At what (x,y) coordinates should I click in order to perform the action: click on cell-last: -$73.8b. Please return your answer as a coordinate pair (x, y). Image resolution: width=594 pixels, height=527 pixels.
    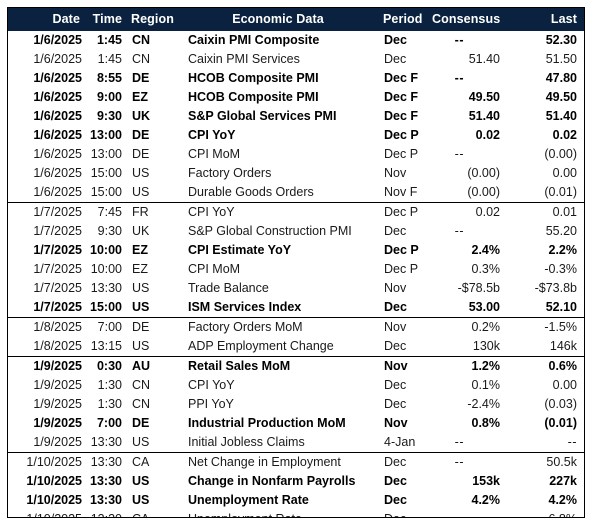
    Looking at the image, I should click on (555, 288).